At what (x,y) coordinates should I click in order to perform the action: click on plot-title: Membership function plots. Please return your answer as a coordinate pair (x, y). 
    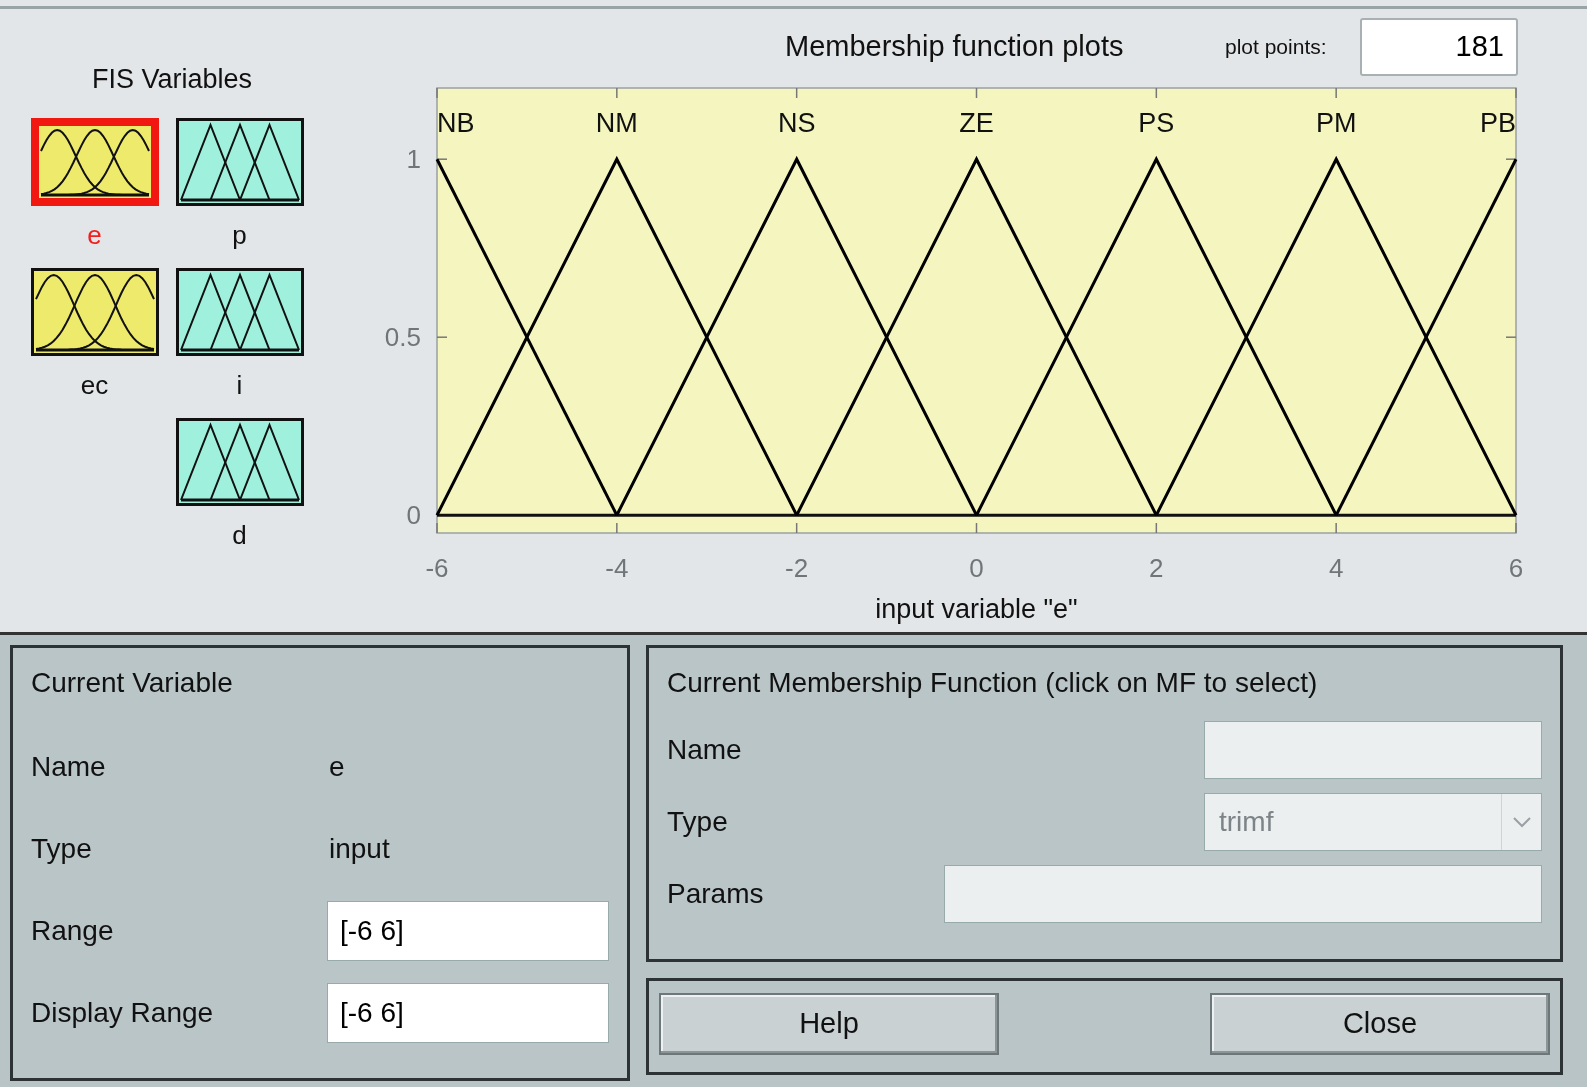
    Looking at the image, I should click on (955, 46).